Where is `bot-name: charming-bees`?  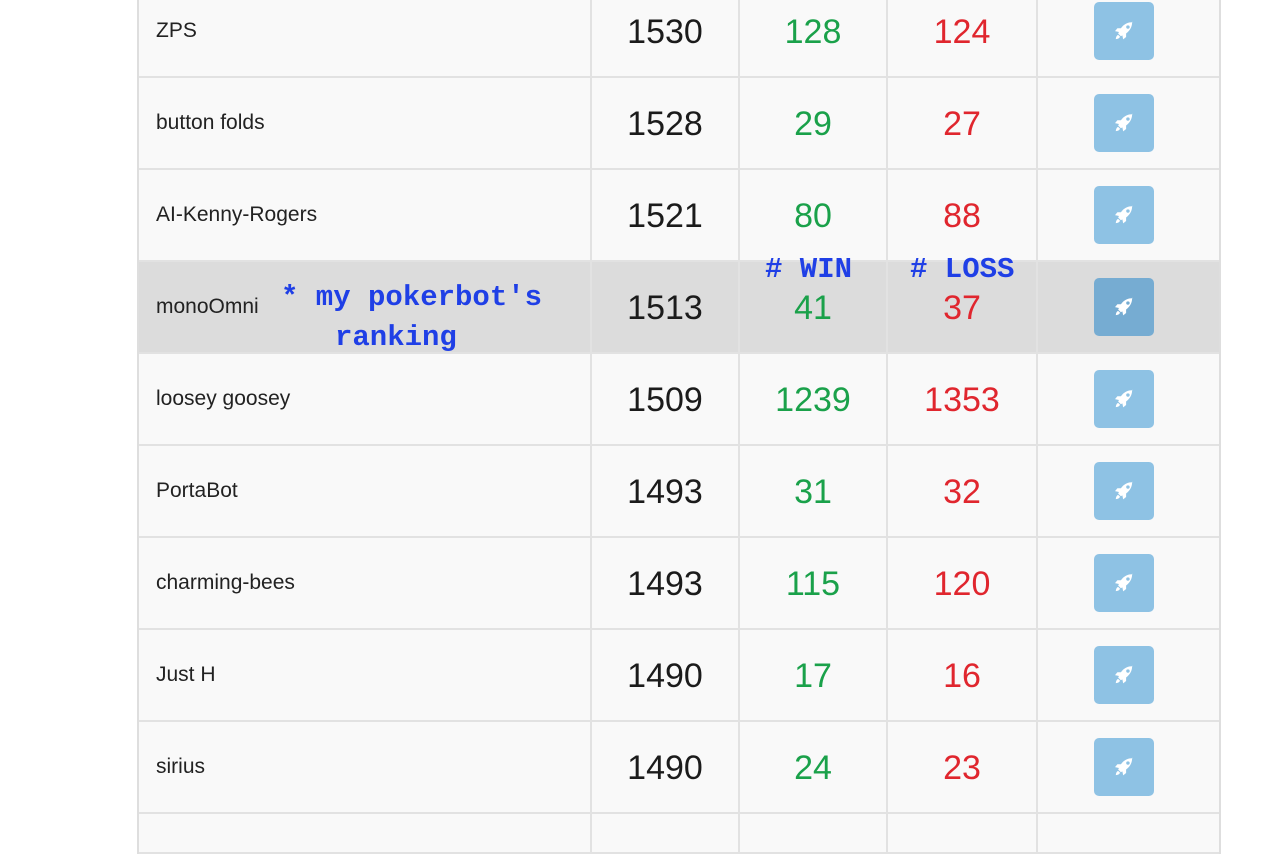
bot-name: charming-bees is located at coordinates (365, 583).